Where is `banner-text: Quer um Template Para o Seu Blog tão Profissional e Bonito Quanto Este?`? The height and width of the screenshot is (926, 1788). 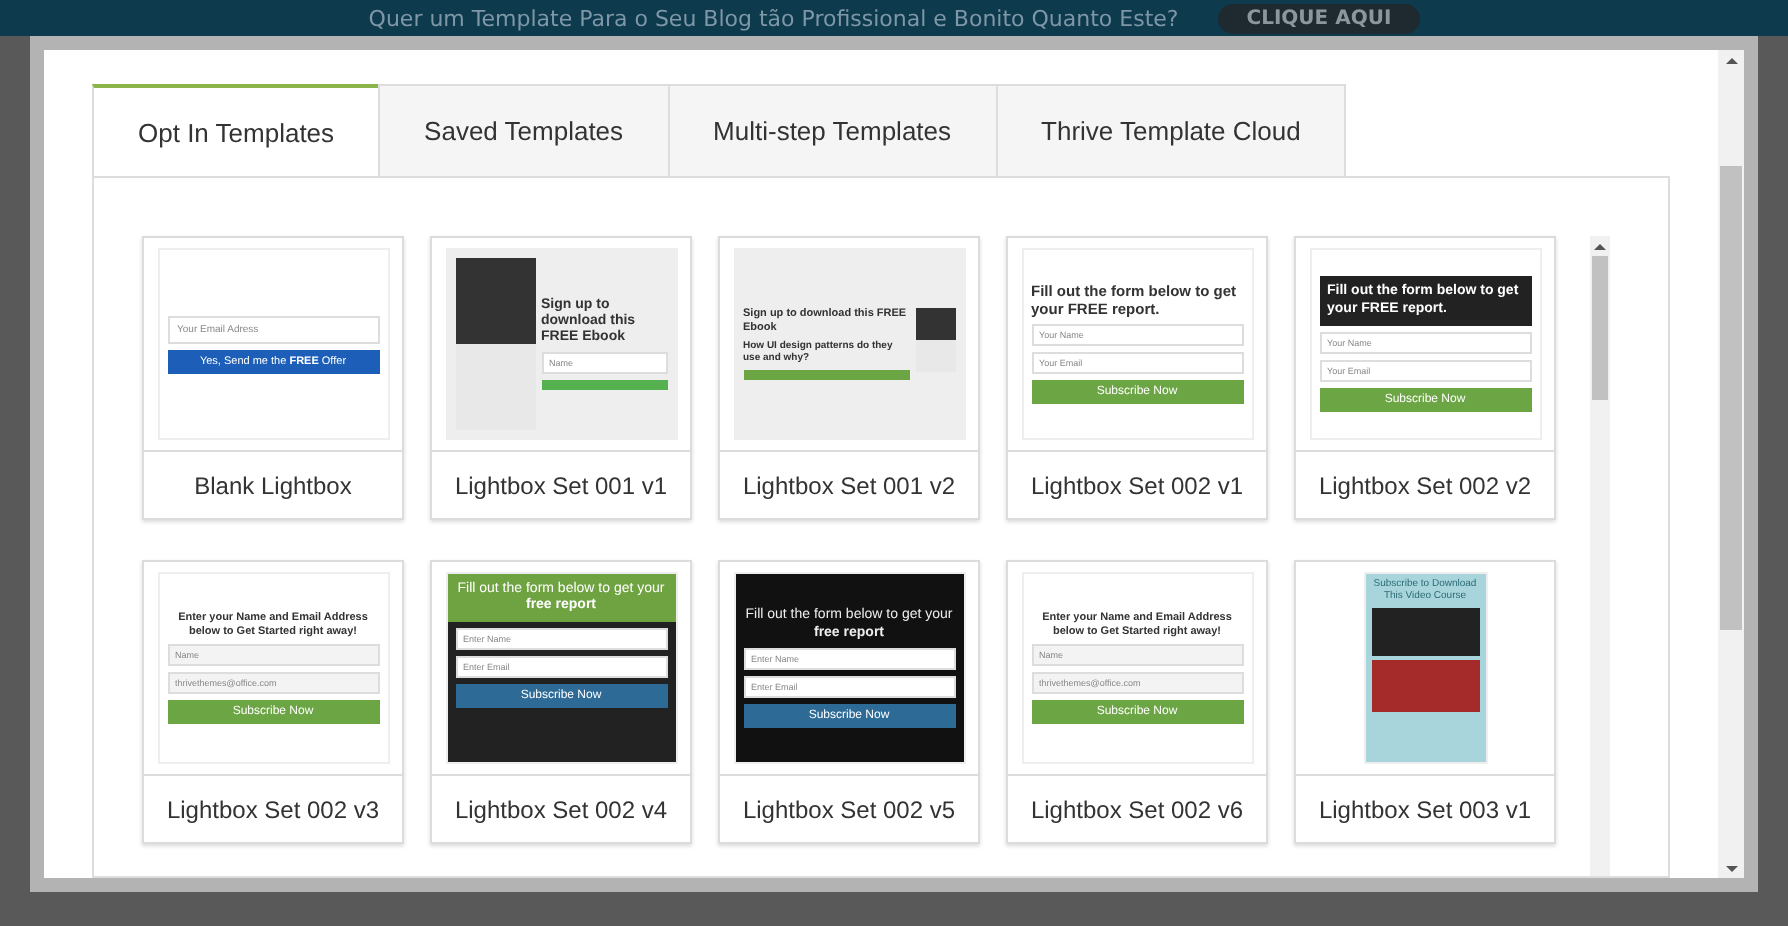
banner-text: Quer um Template Para o Seu Blog tão Profissional e Bonito Quanto Este? is located at coordinates (773, 18).